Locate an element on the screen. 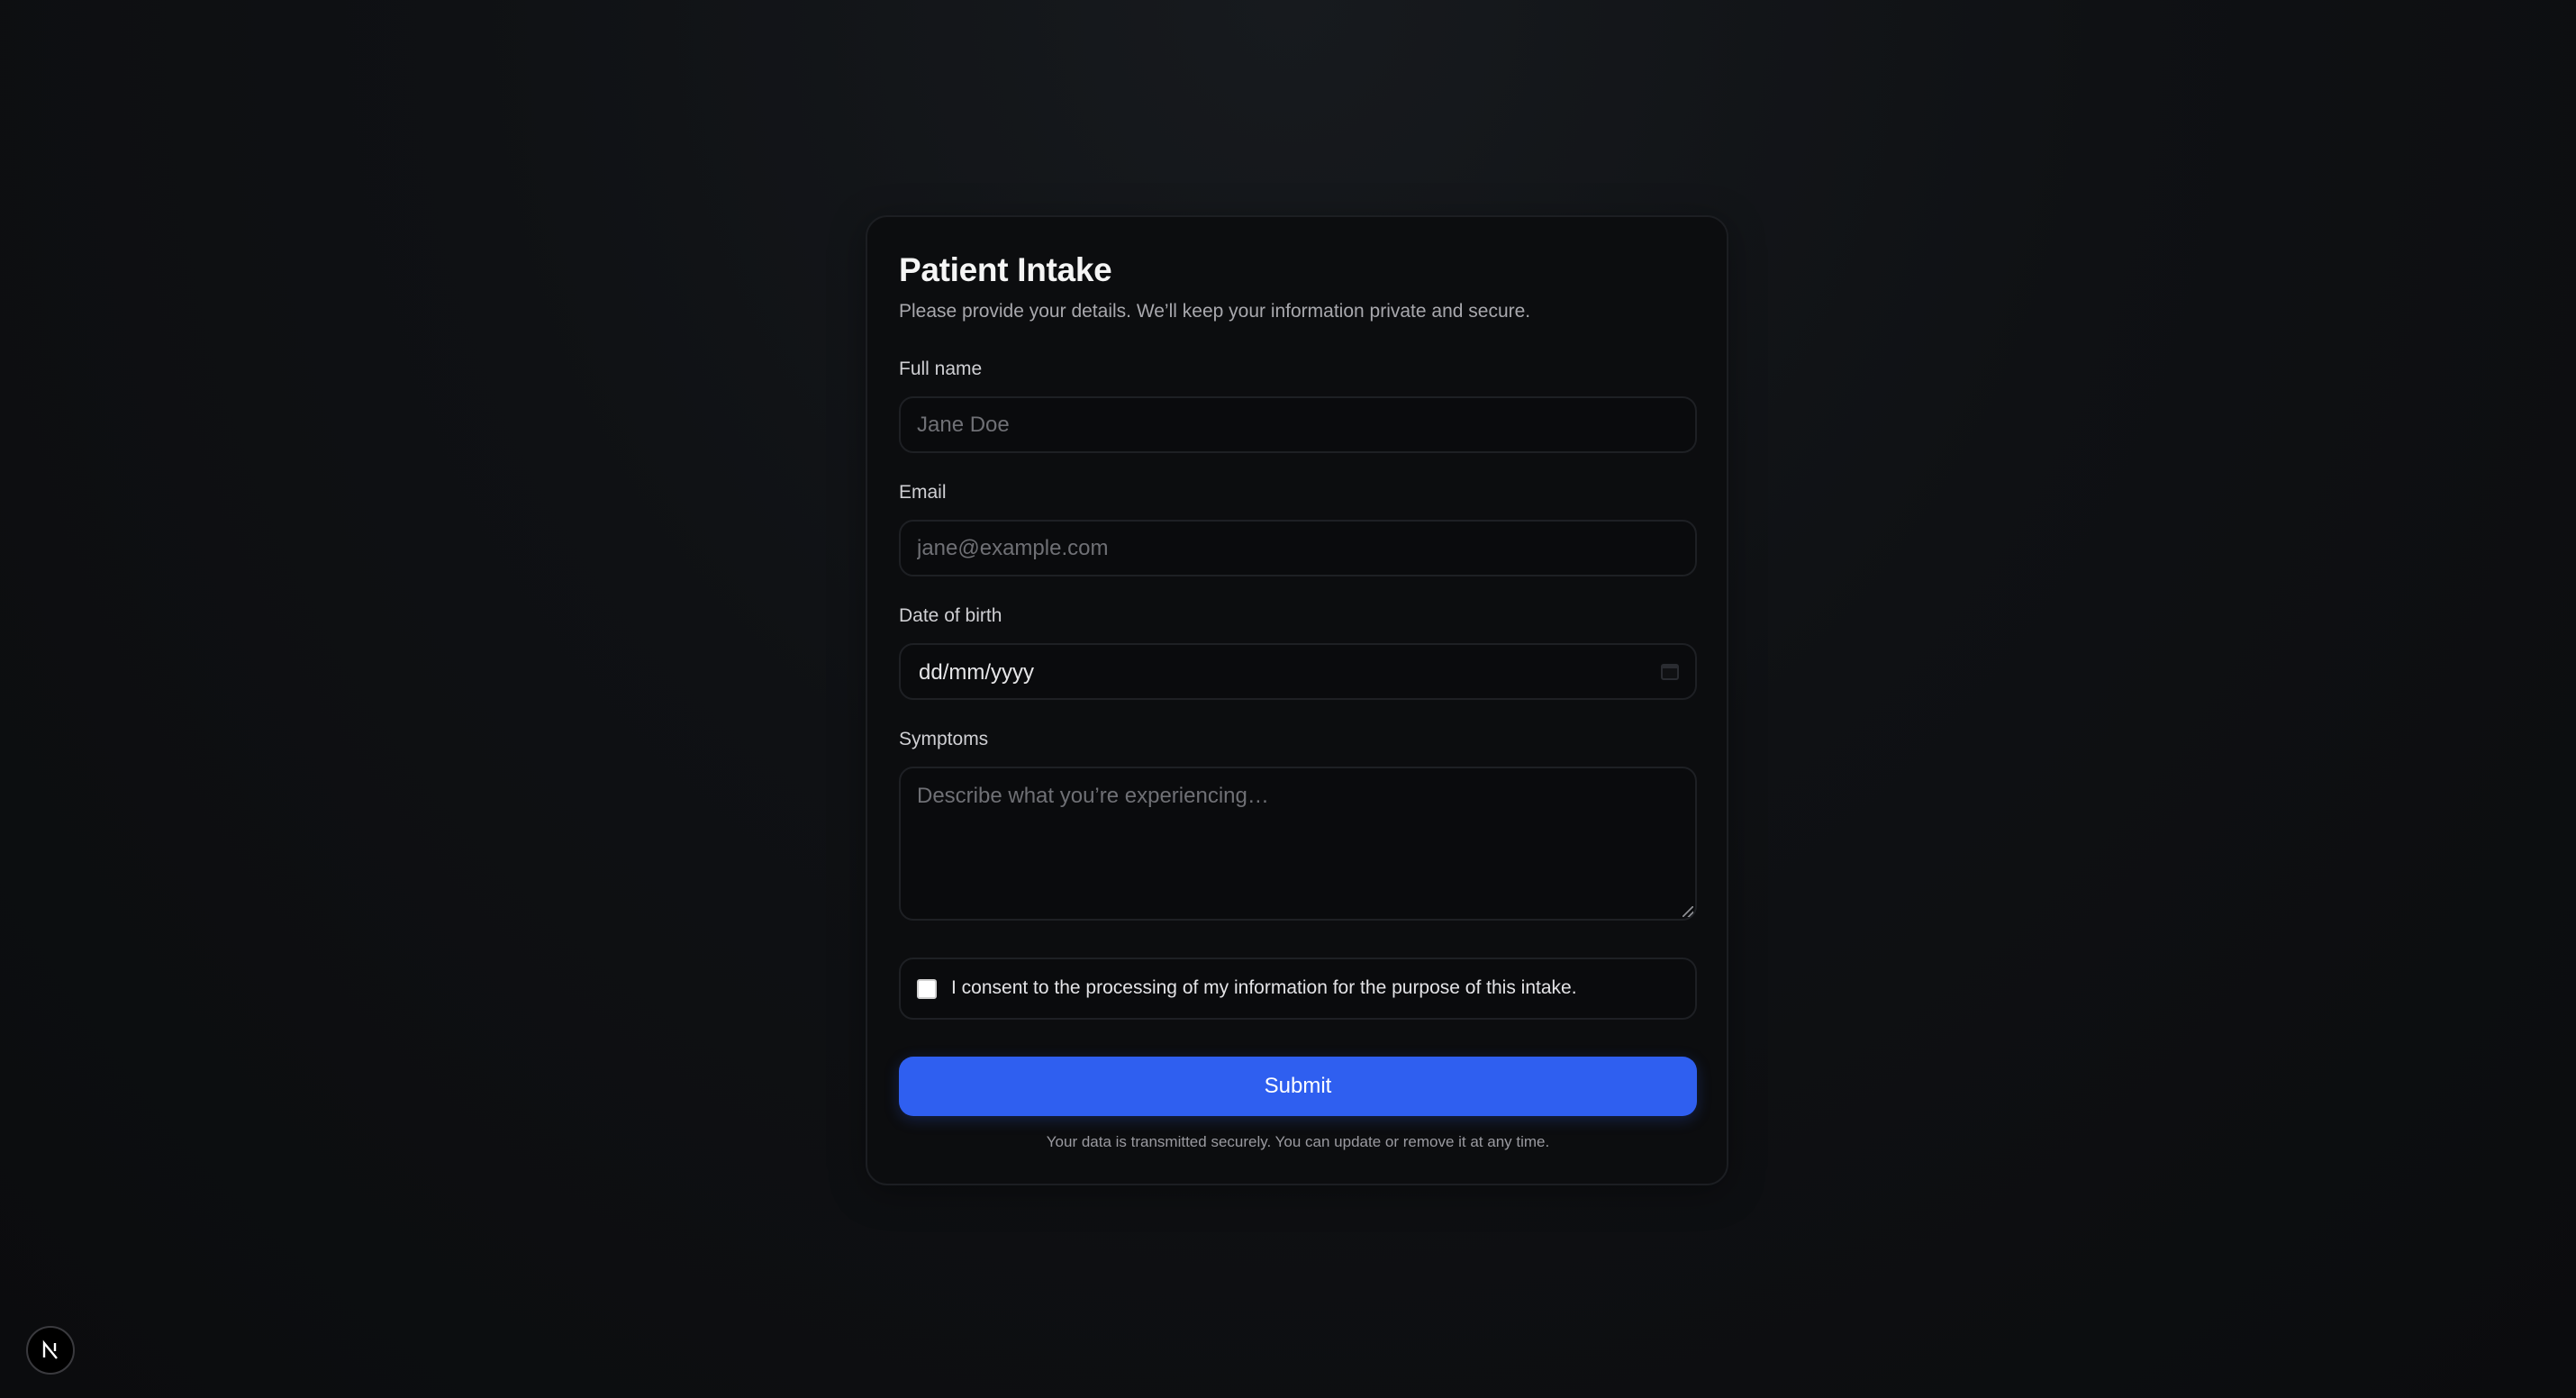  consent-checkbox is located at coordinates (927, 989).